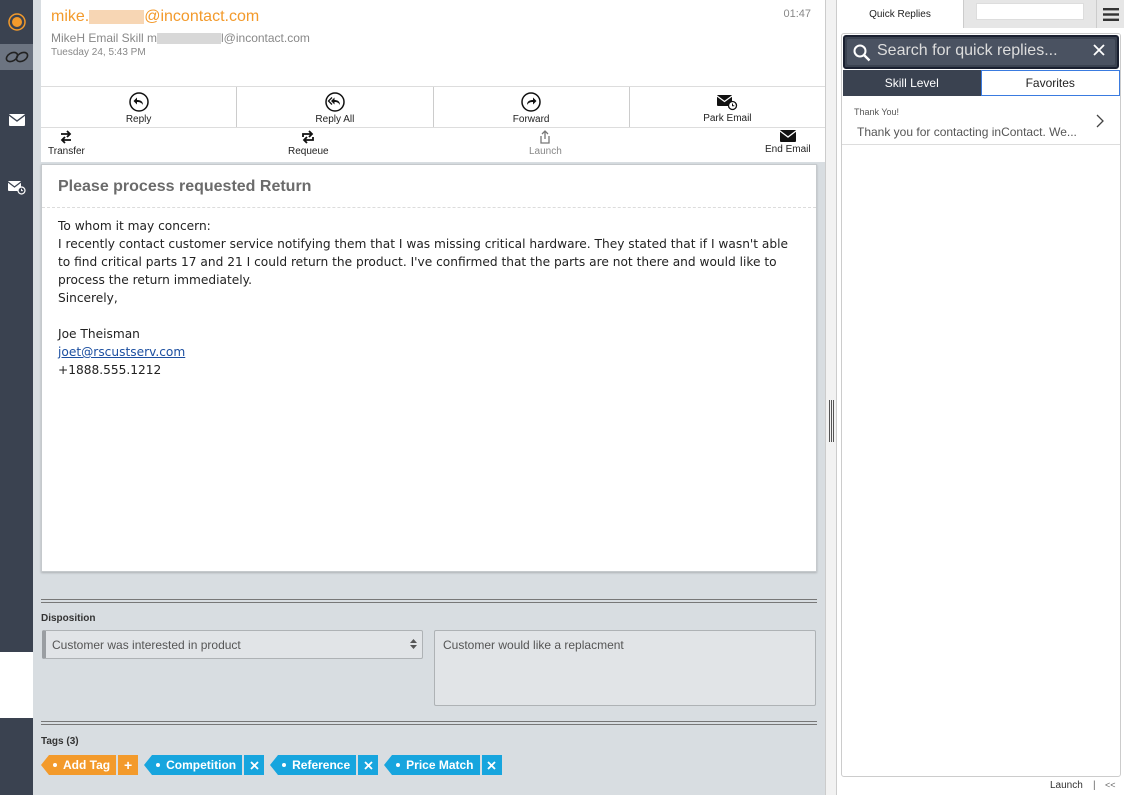 The height and width of the screenshot is (795, 1124). I want to click on tab-bar-area, so click(1029, 14).